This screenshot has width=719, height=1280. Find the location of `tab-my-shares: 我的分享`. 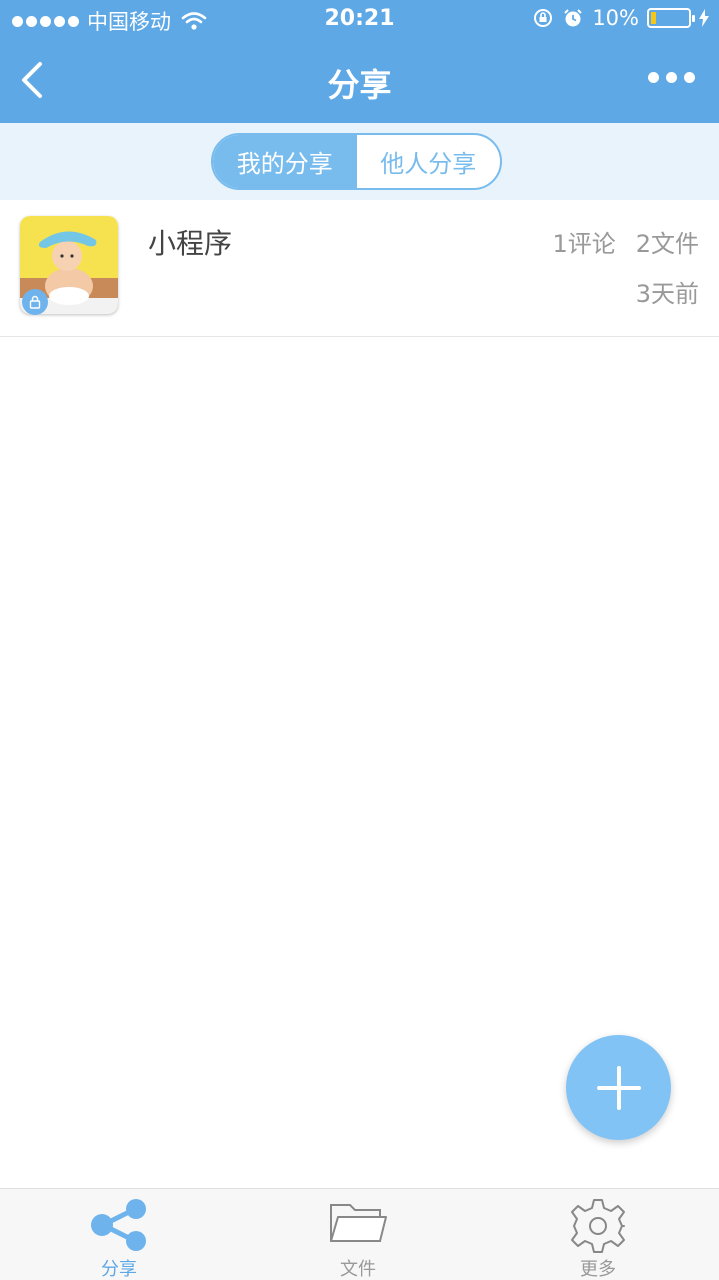

tab-my-shares: 我的分享 is located at coordinates (285, 161).